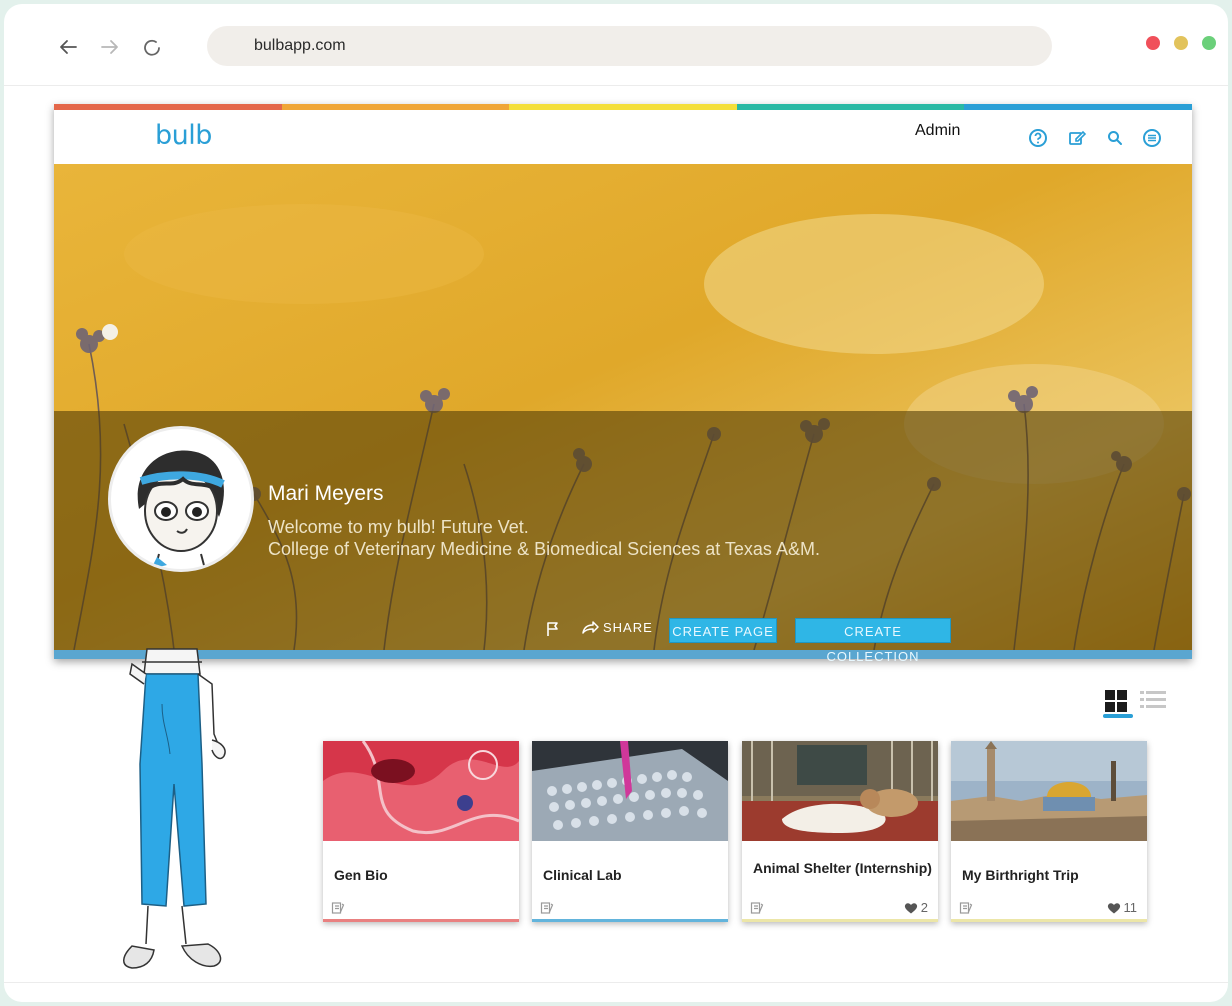 Image resolution: width=1232 pixels, height=1006 pixels. Describe the element at coordinates (1038, 138) in the screenshot. I see `help-icon` at that location.